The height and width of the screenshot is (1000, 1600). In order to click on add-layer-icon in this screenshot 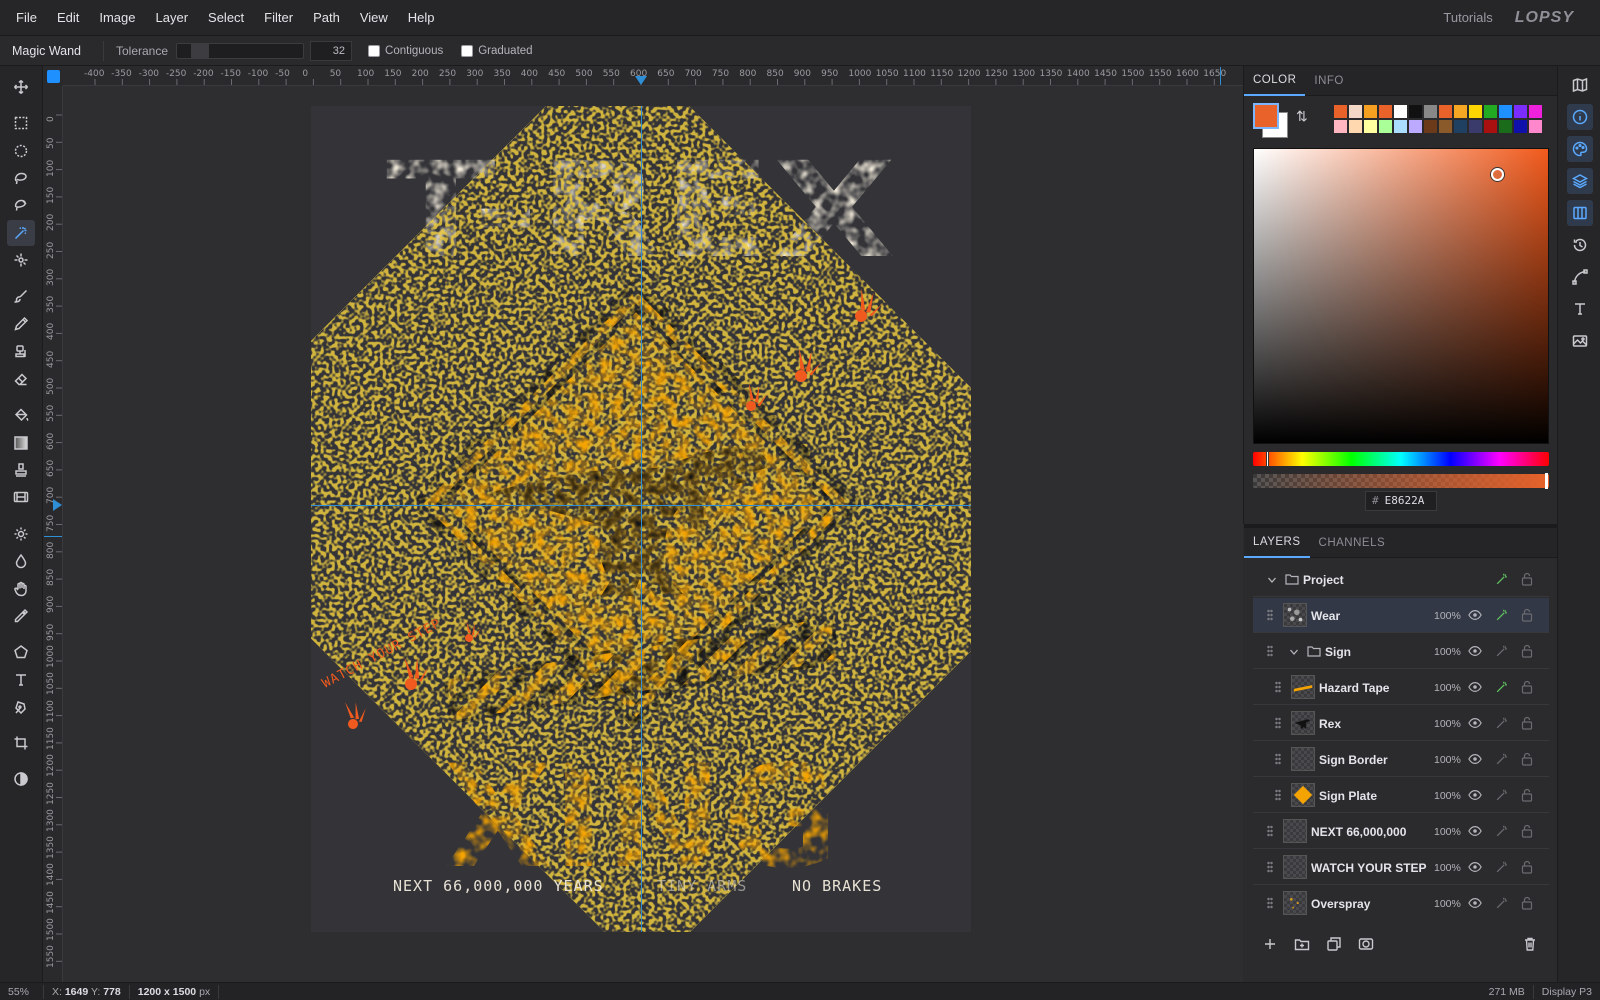, I will do `click(1271, 945)`.